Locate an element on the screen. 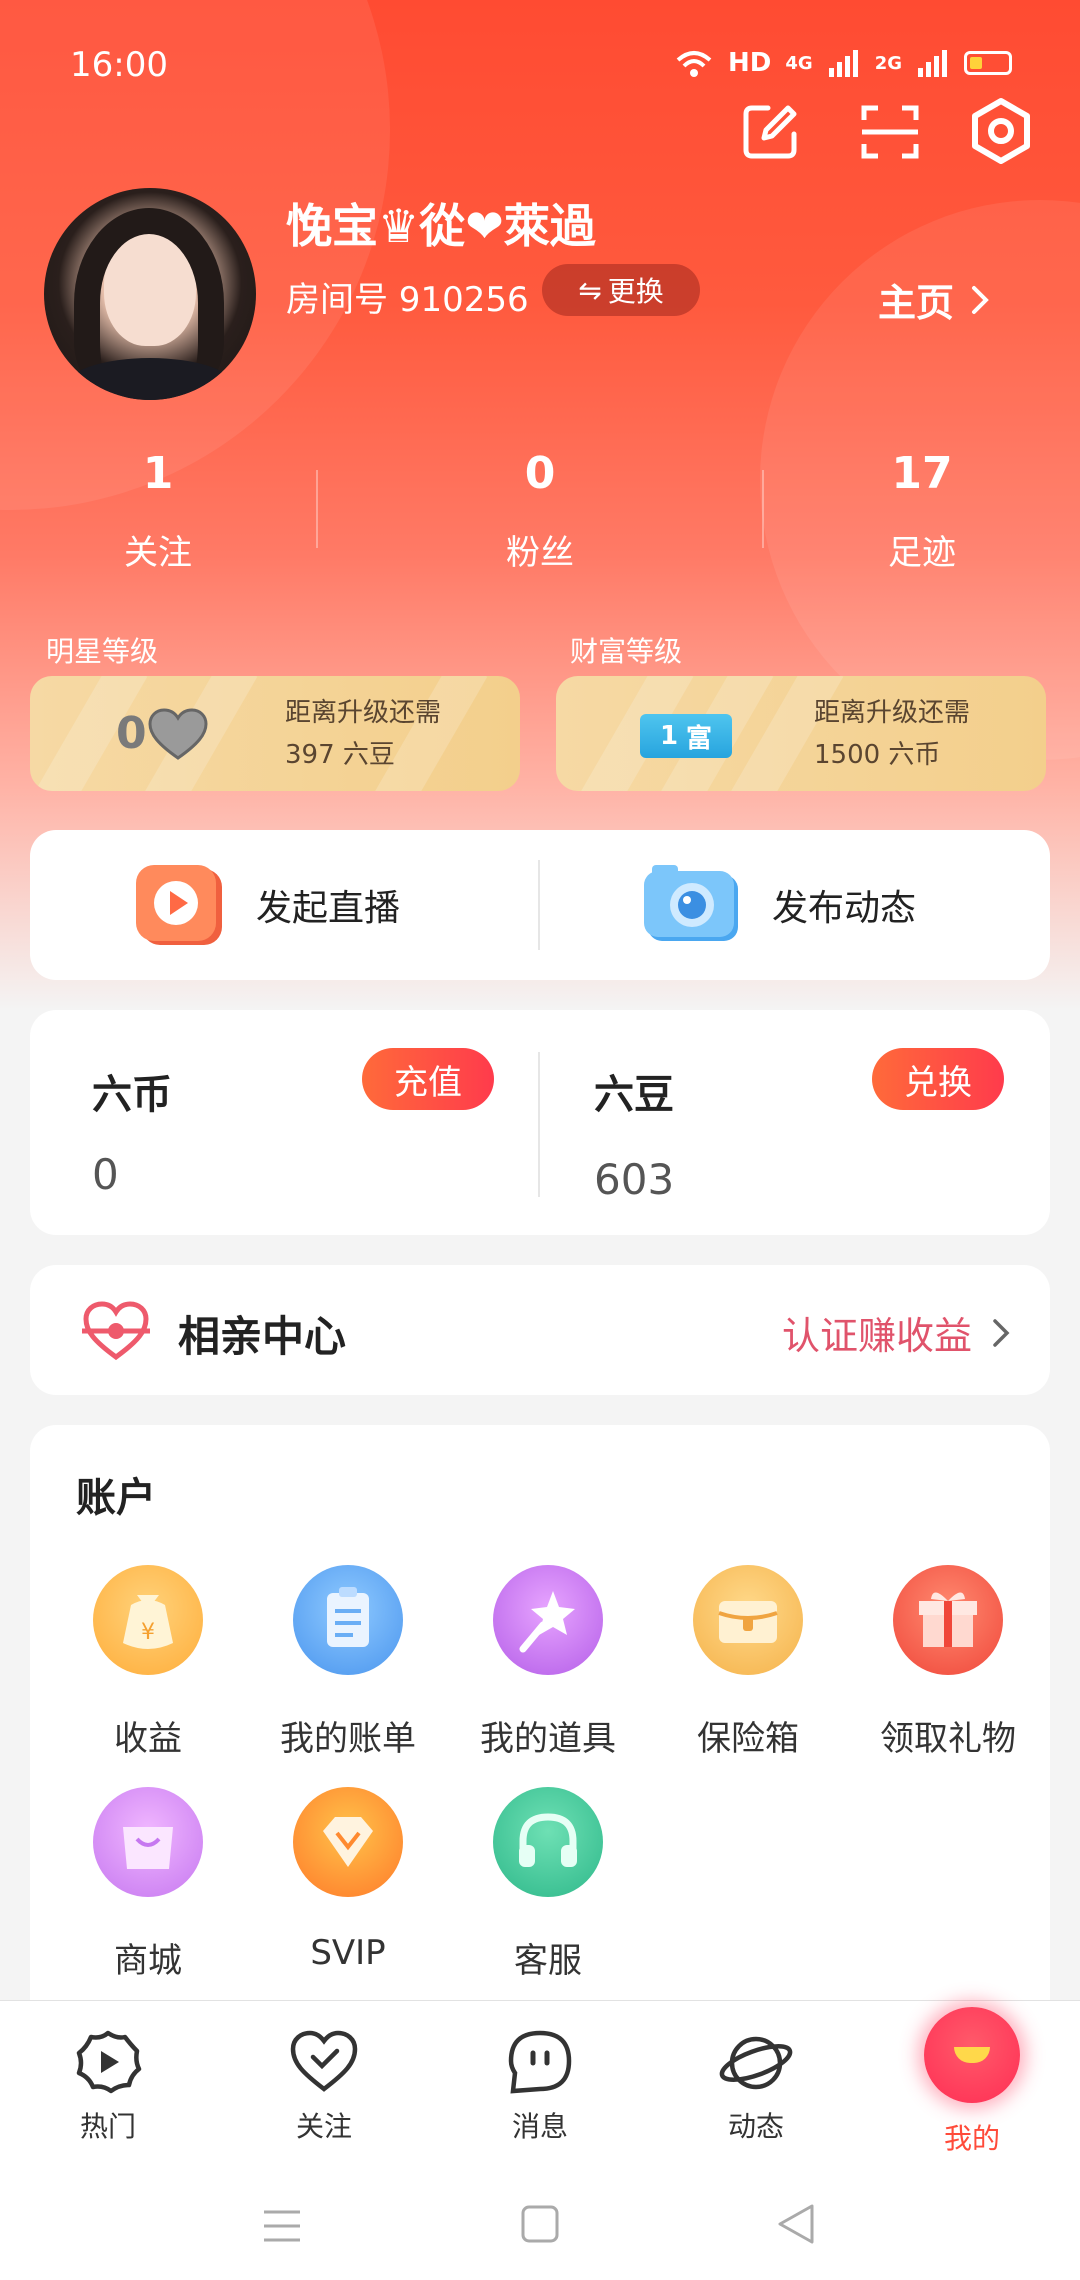  status-bar: 16:00 HD 4G 2G is located at coordinates (540, 65).